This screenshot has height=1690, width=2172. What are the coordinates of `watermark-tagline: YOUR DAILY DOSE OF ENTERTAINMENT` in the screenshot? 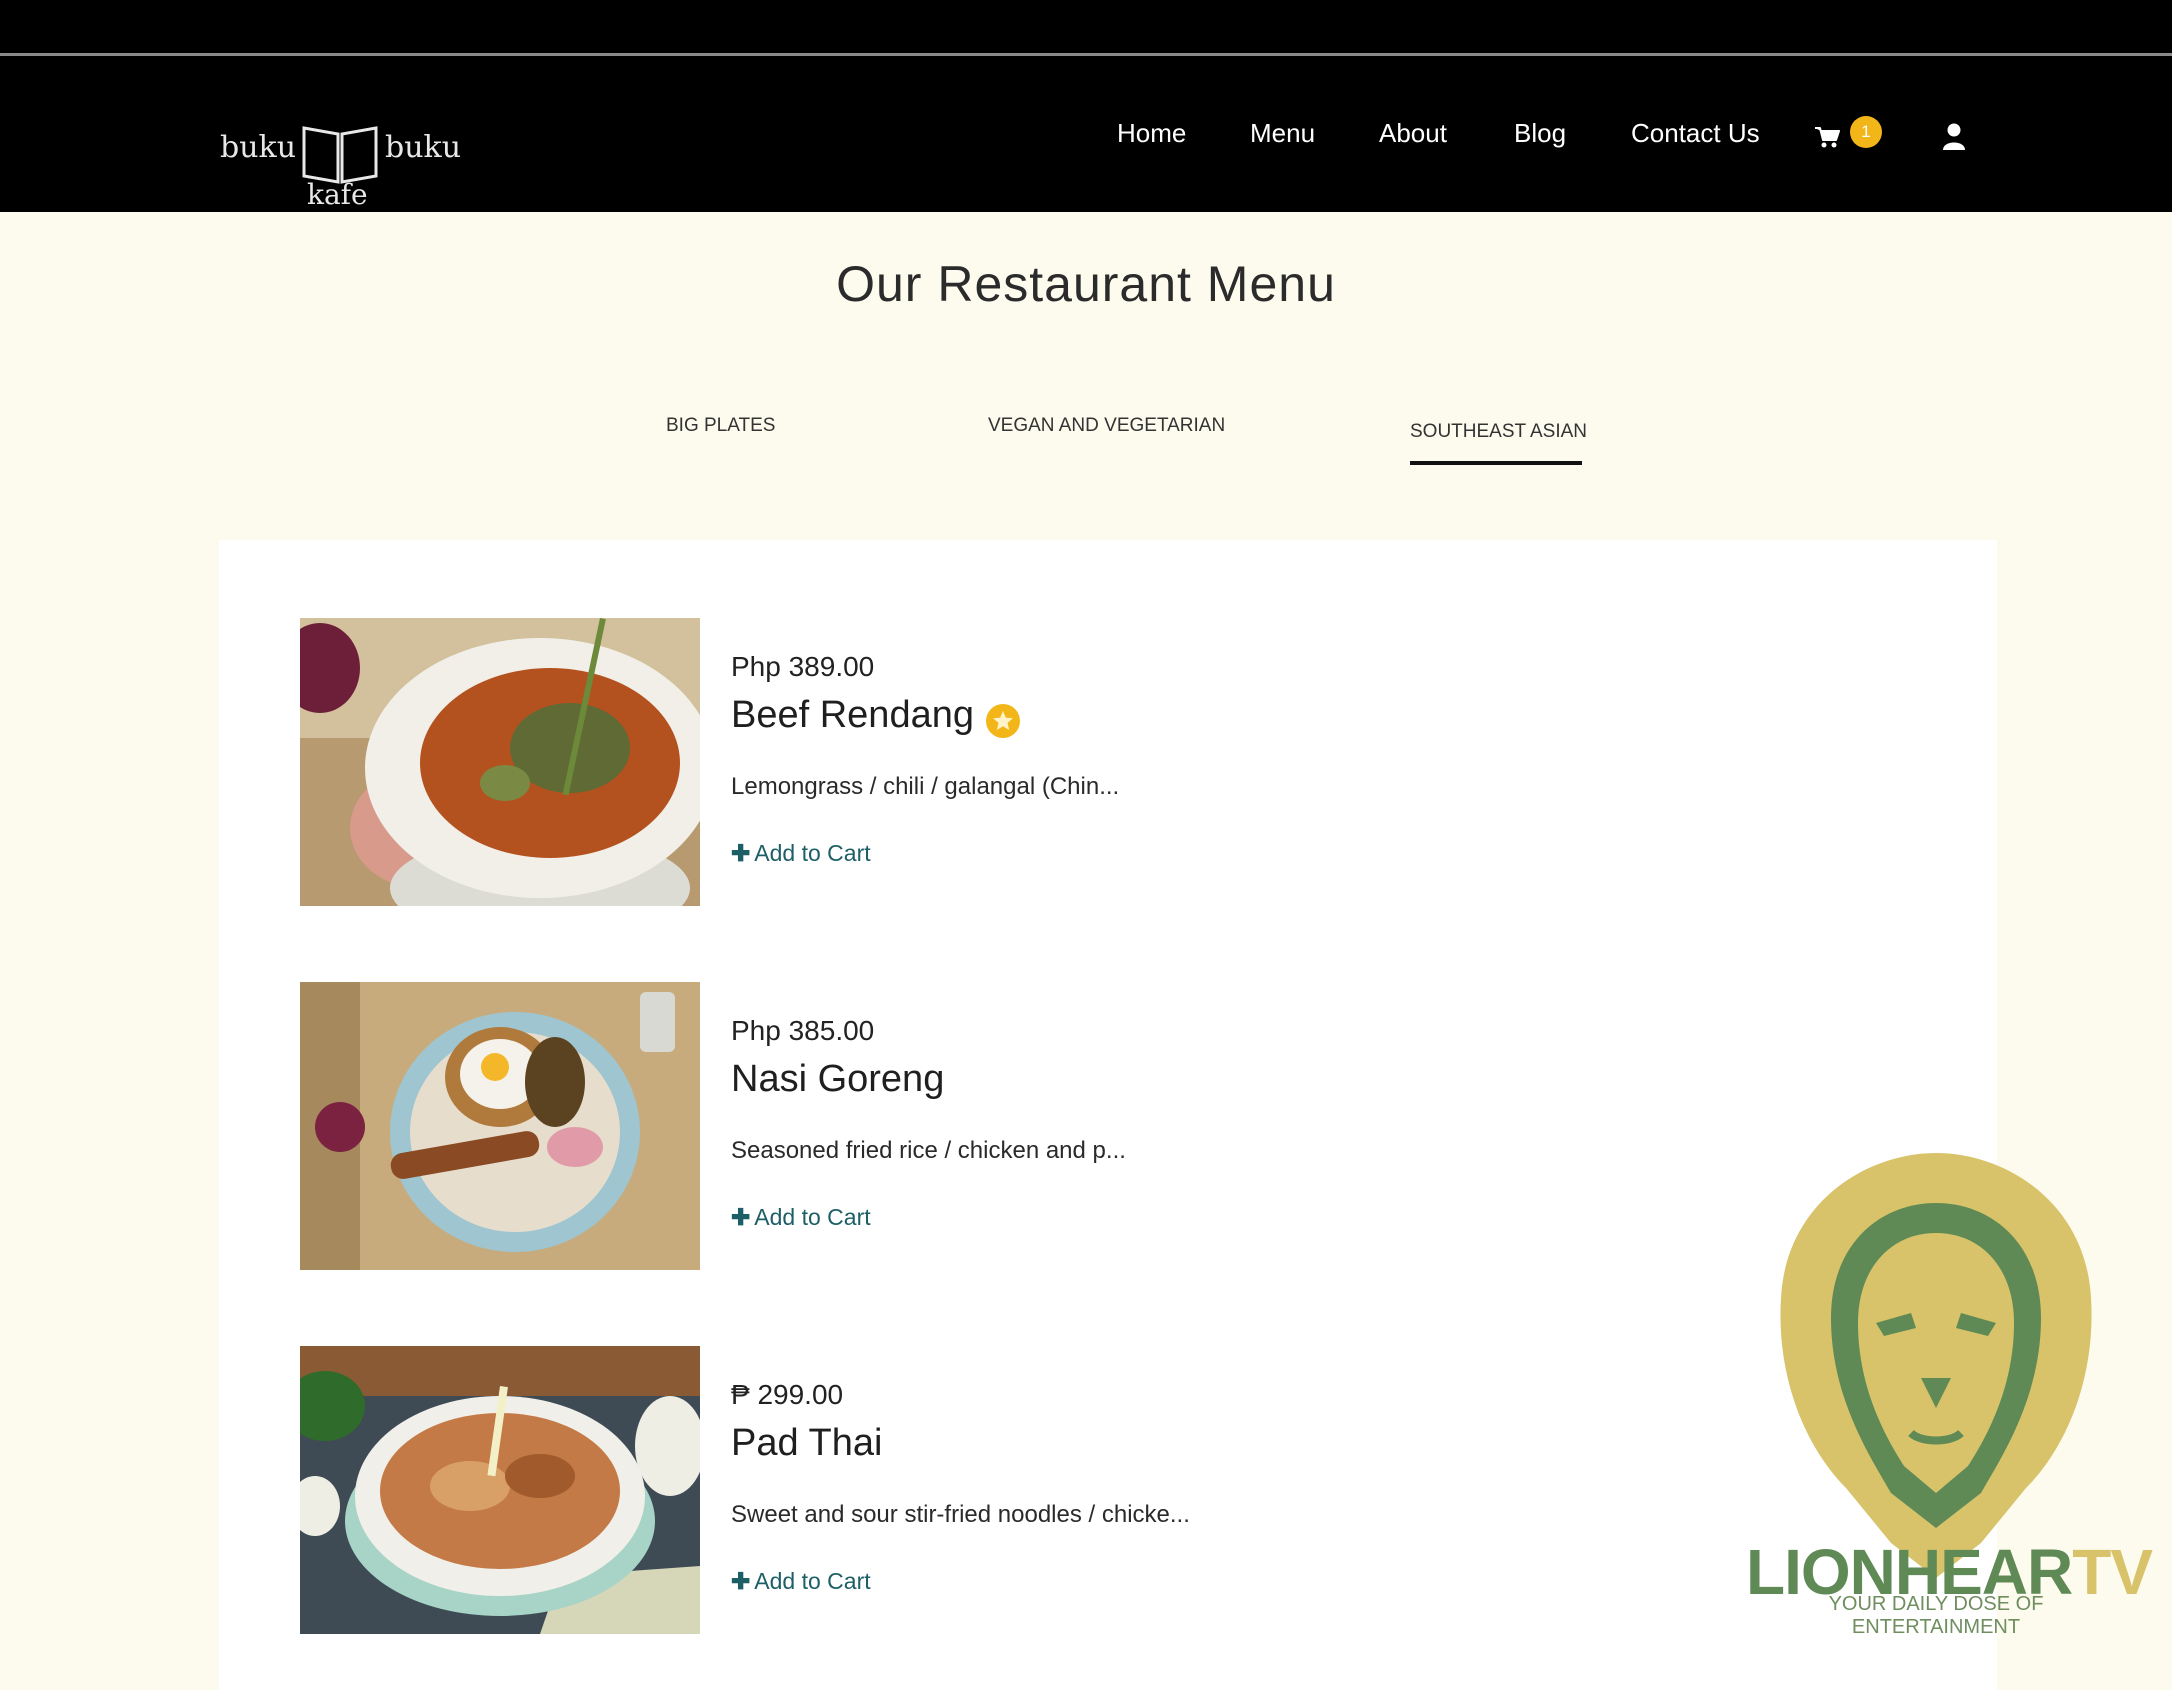 It's located at (1936, 1615).